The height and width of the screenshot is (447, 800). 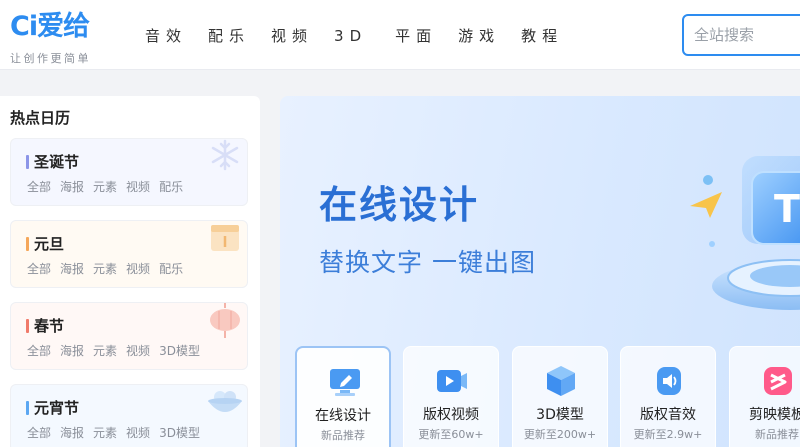 I want to click on cube-icon, so click(x=561, y=381).